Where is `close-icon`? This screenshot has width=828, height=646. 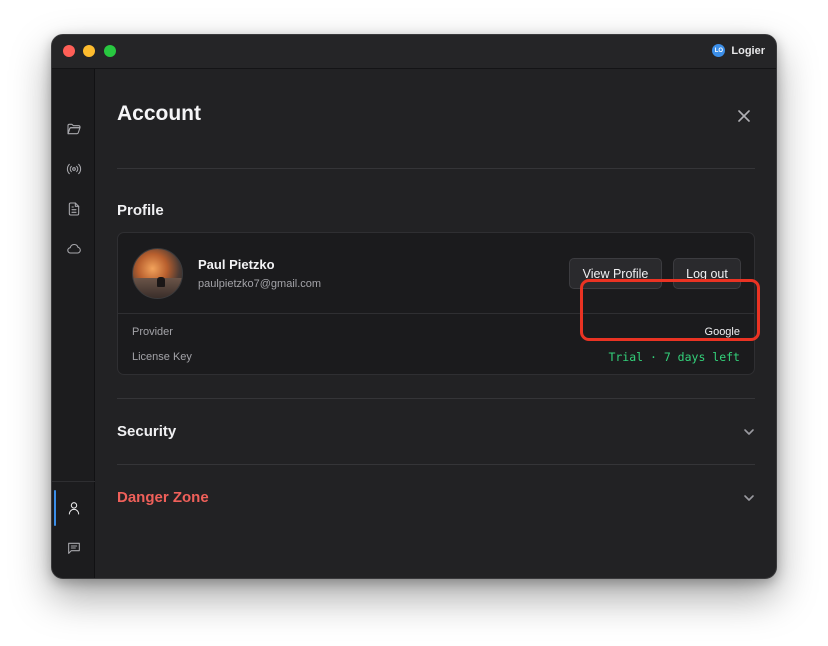
close-icon is located at coordinates (744, 116).